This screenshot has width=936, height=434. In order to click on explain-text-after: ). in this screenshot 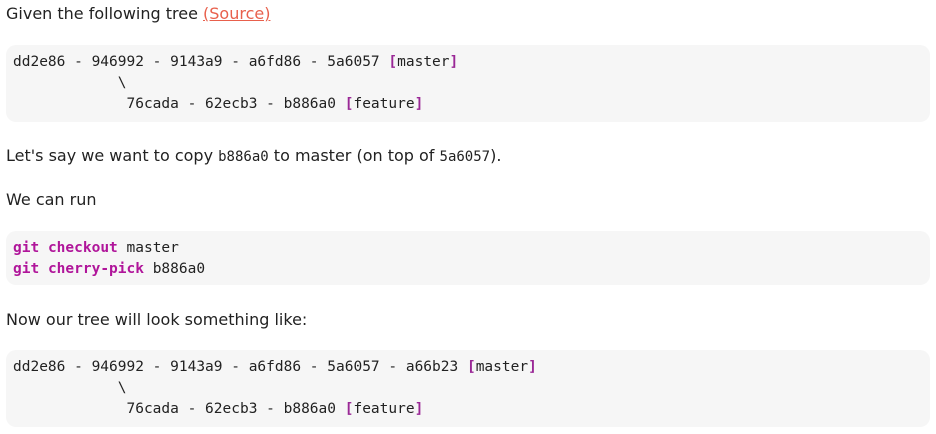, I will do `click(496, 155)`.